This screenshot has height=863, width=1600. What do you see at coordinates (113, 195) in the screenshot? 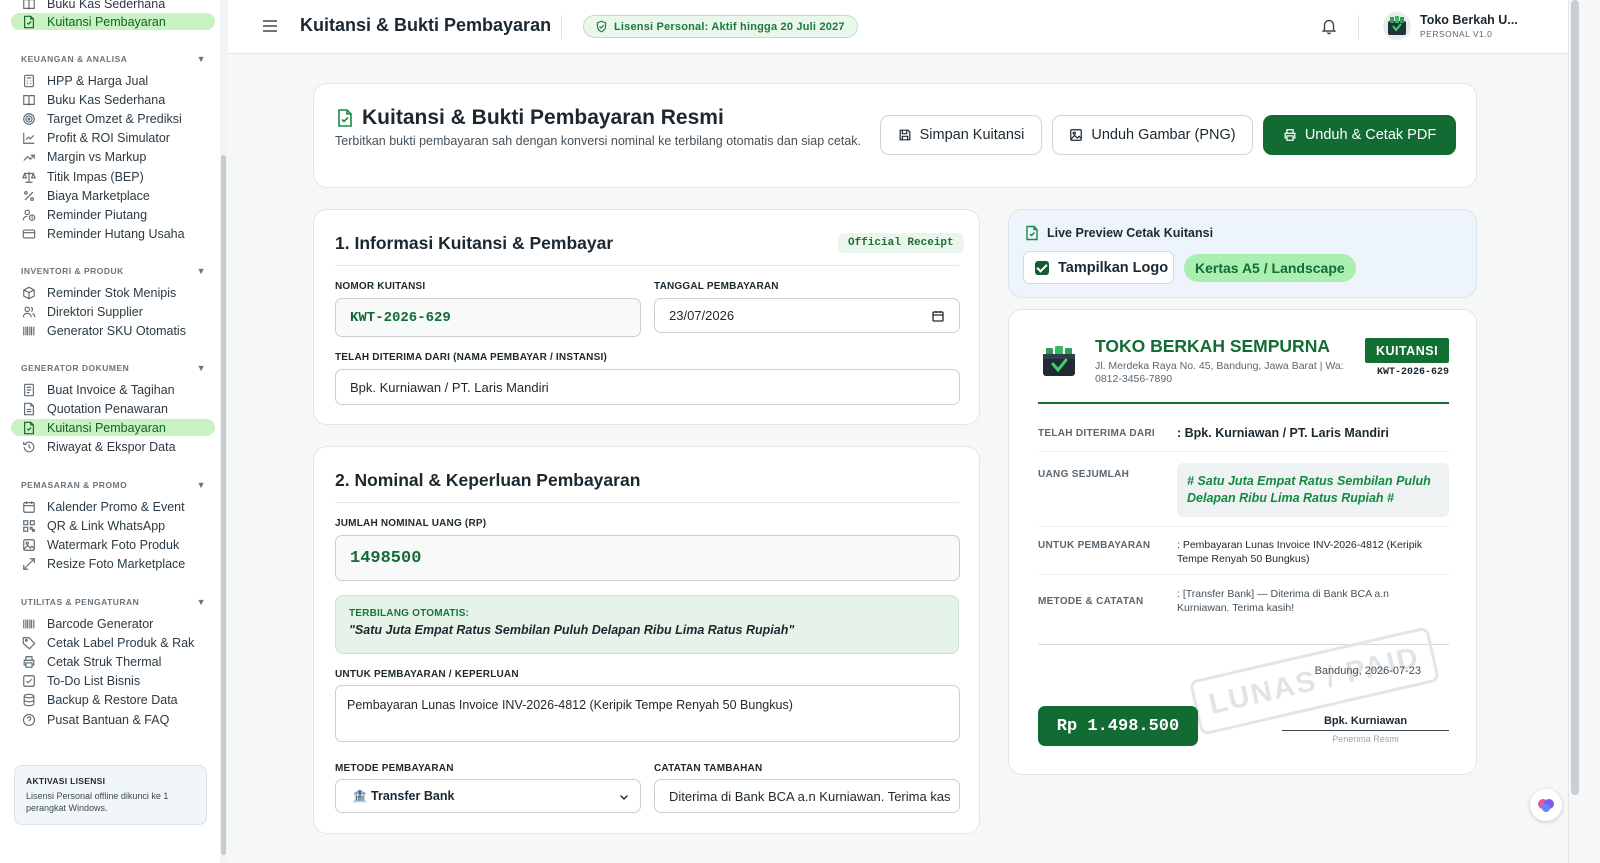
I see `sidebar-item-biaya-marketplace: Biaya Marketplace` at bounding box center [113, 195].